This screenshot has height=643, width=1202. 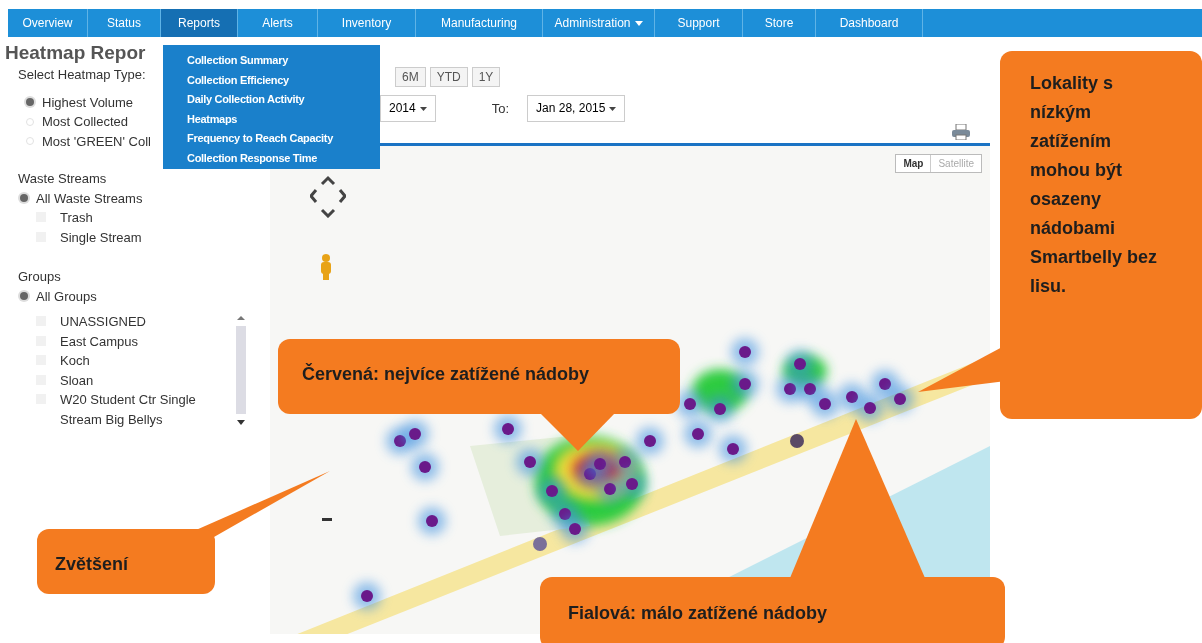 What do you see at coordinates (1101, 235) in the screenshot?
I see `callout-box: Lokality s nízkým zatížením mohou být osazeny nádobami Smartbelly bez lisu.` at bounding box center [1101, 235].